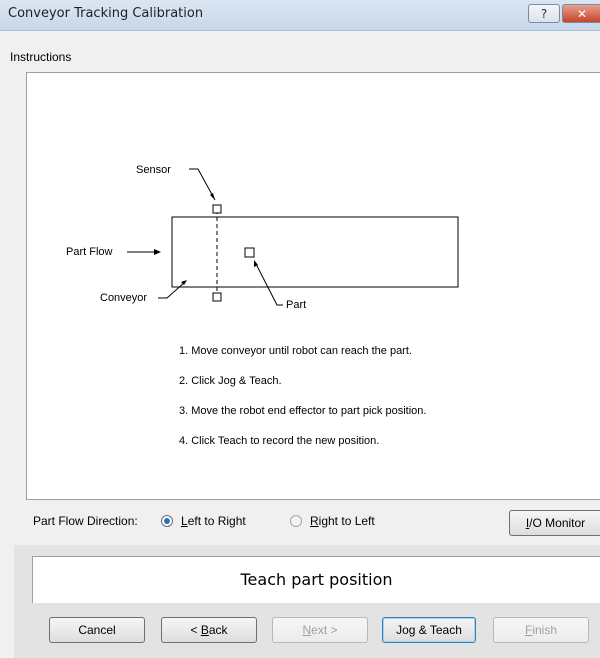 Image resolution: width=600 pixels, height=658 pixels. What do you see at coordinates (315, 252) in the screenshot?
I see `conveyor-belt` at bounding box center [315, 252].